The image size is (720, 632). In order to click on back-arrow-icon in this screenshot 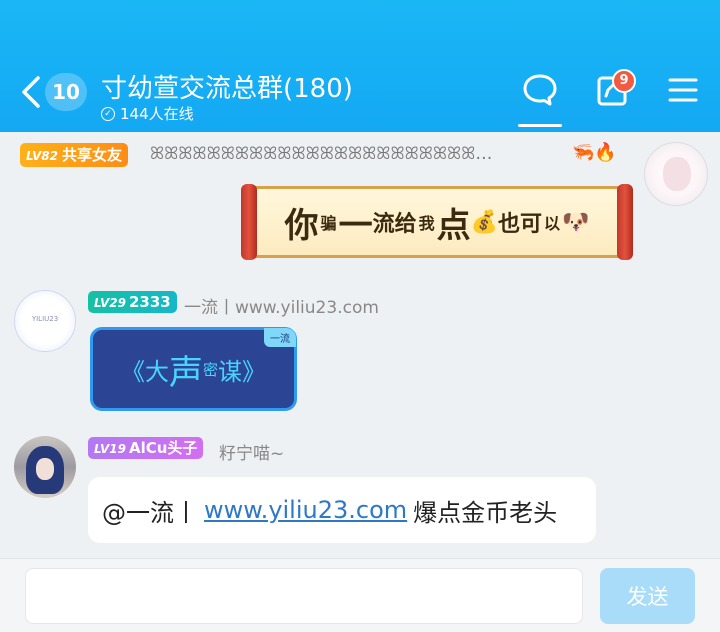, I will do `click(33, 92)`.